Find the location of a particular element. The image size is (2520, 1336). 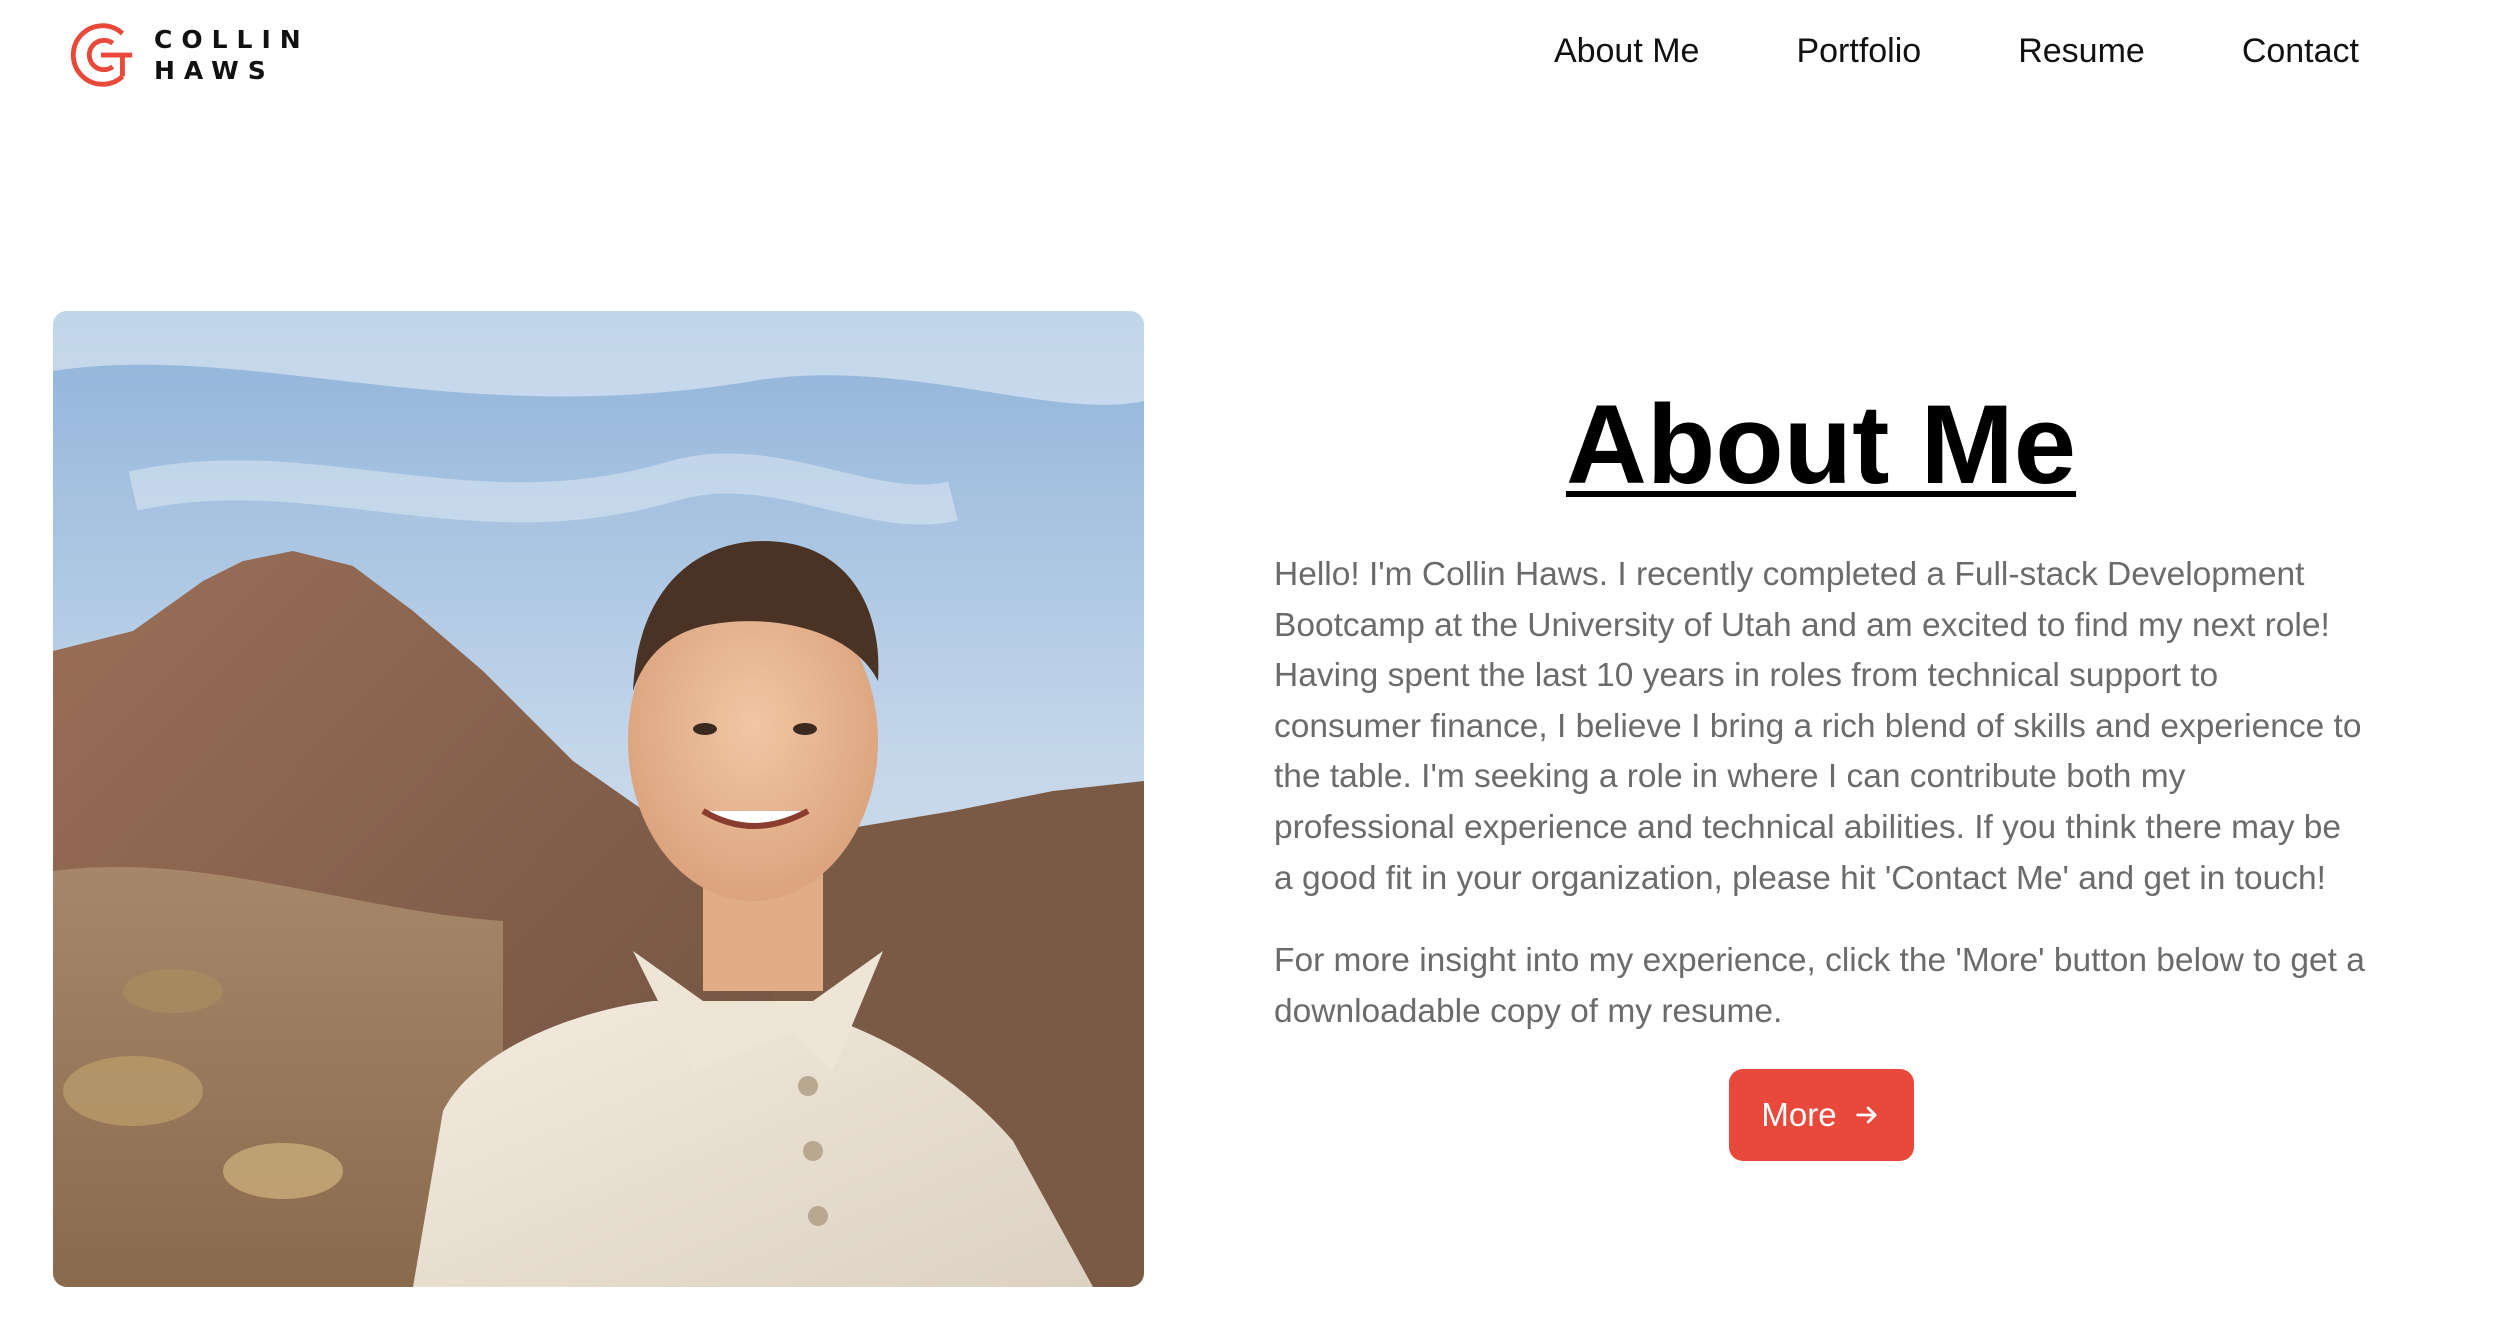

nav-resume: Resume is located at coordinates (2081, 51).